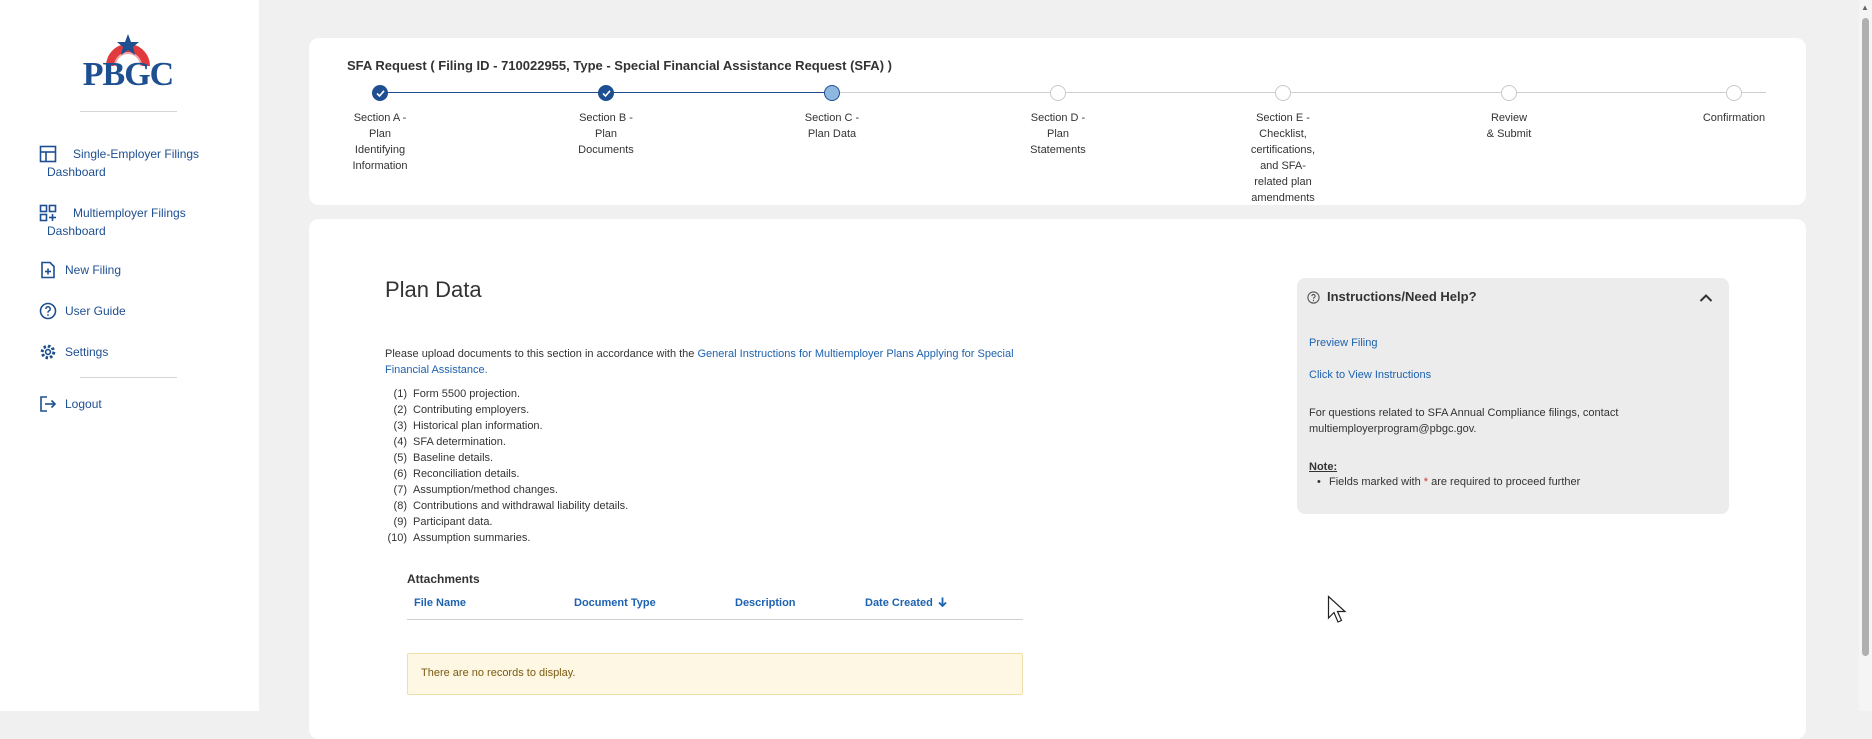 This screenshot has height=739, width=1872. I want to click on sidebar-item-user-guide: User Guide, so click(82, 311).